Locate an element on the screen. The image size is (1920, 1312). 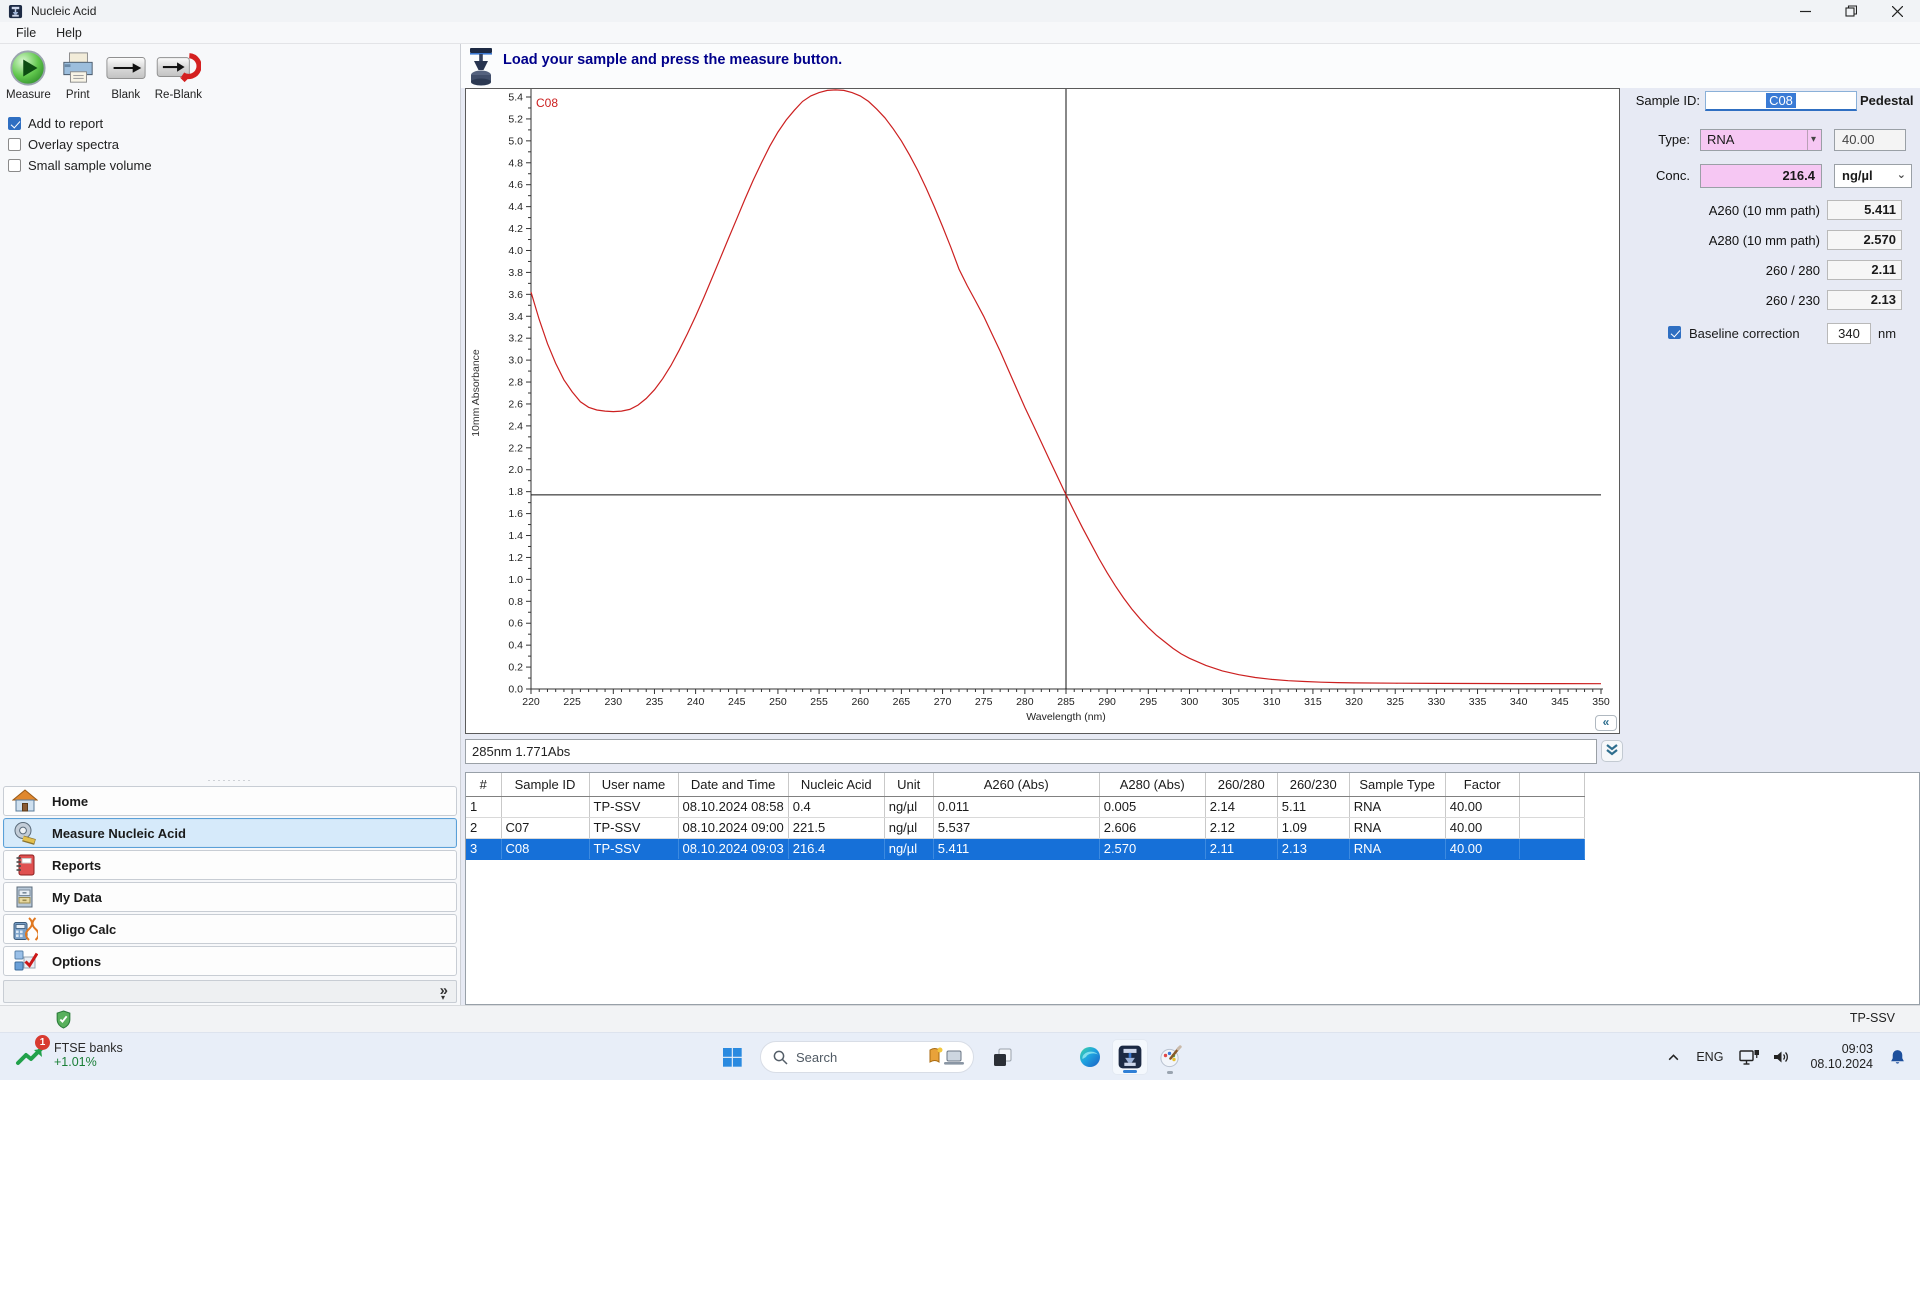
factor-field: 40.00 is located at coordinates (1870, 140).